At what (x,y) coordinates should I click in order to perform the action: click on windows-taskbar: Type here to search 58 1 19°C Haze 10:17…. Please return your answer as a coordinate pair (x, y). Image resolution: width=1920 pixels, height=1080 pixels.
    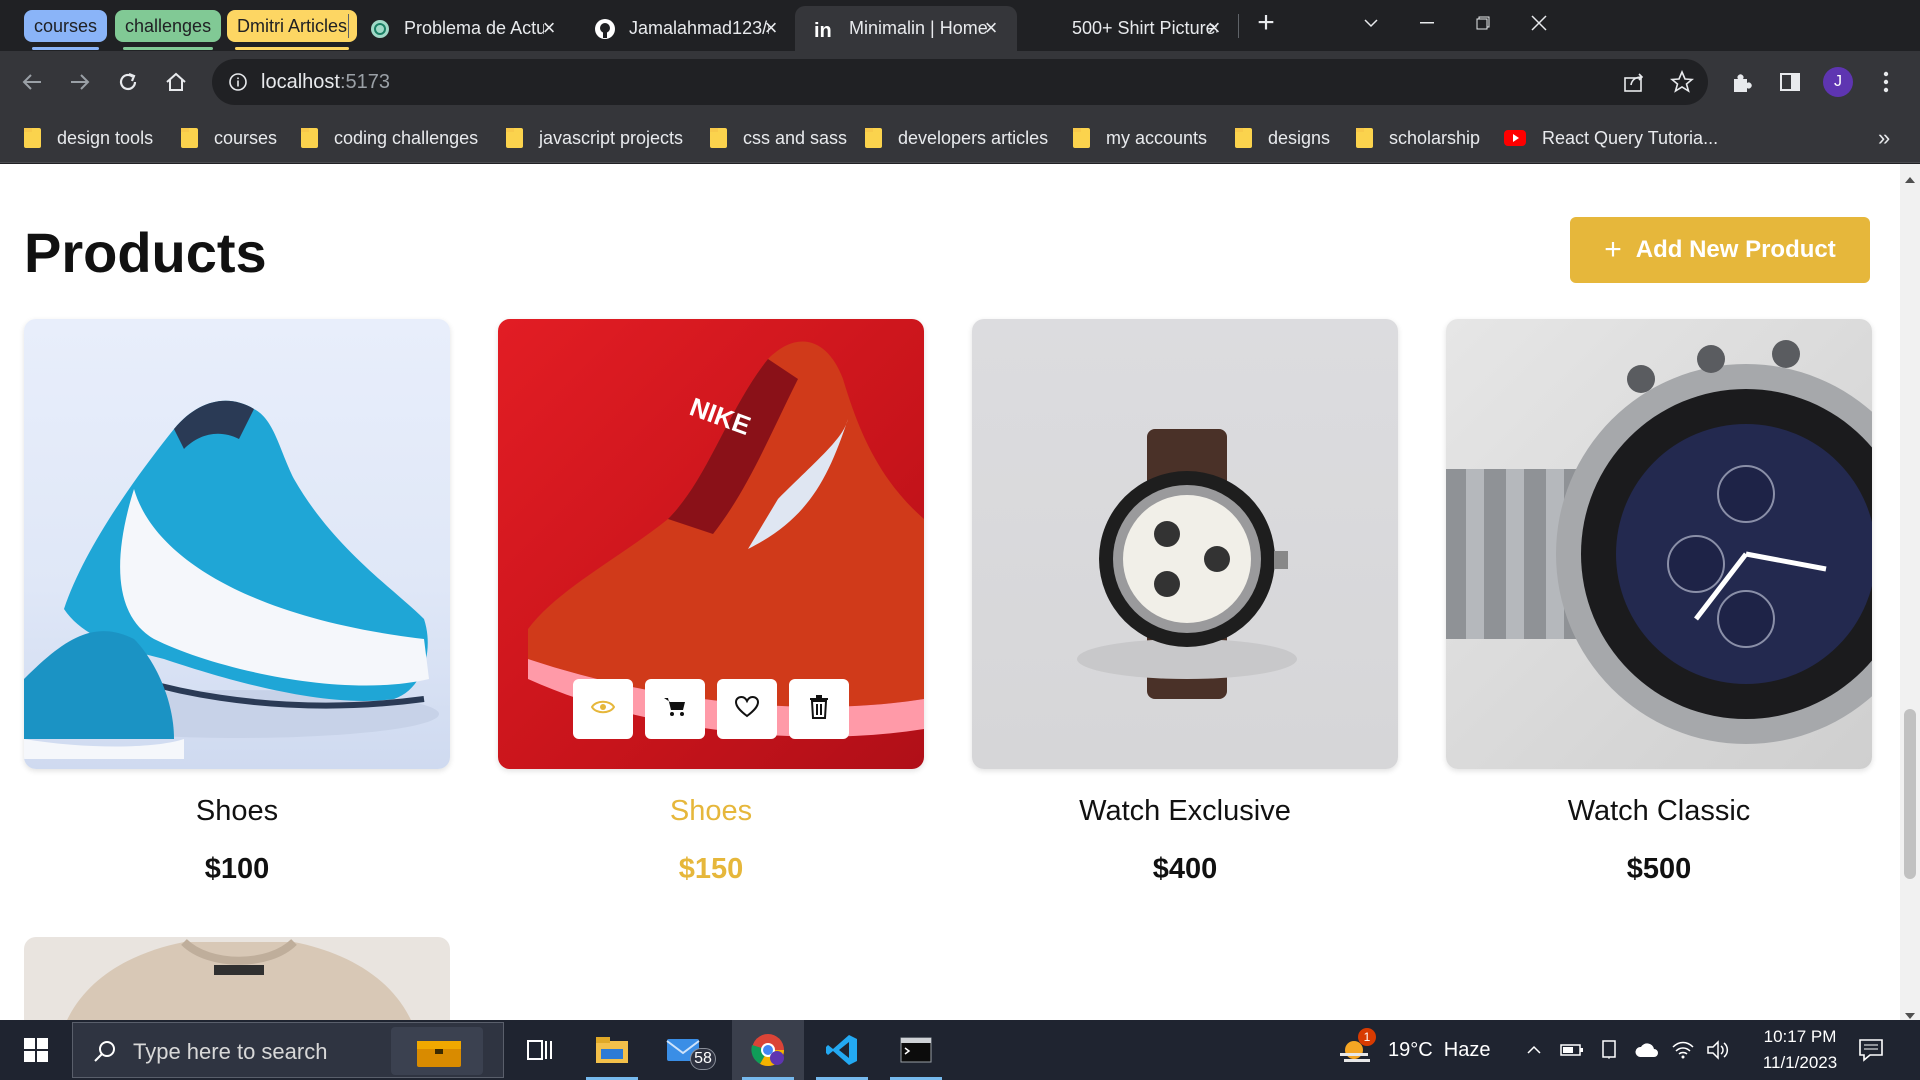
    Looking at the image, I should click on (960, 1050).